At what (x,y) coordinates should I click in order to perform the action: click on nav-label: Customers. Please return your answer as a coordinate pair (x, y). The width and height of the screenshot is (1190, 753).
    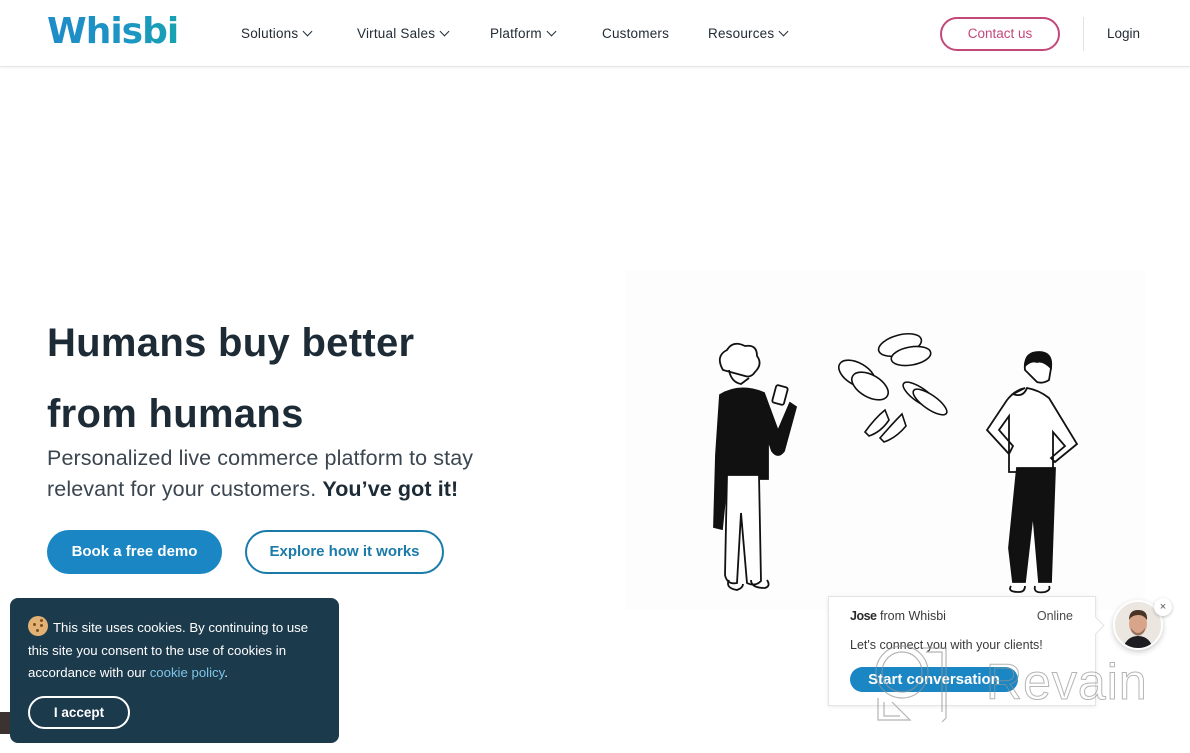
    Looking at the image, I should click on (636, 33).